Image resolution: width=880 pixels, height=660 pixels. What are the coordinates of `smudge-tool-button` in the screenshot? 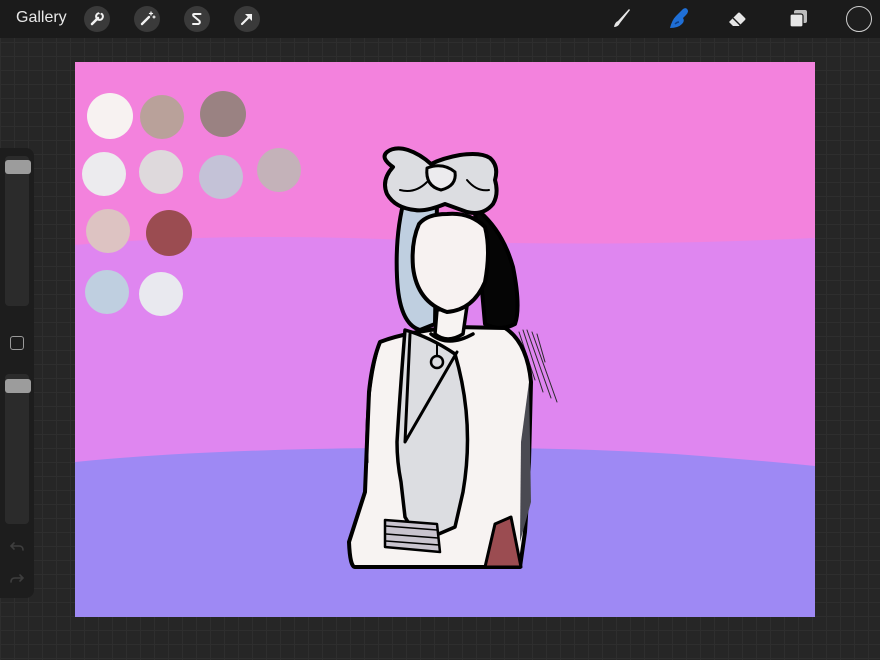 It's located at (679, 19).